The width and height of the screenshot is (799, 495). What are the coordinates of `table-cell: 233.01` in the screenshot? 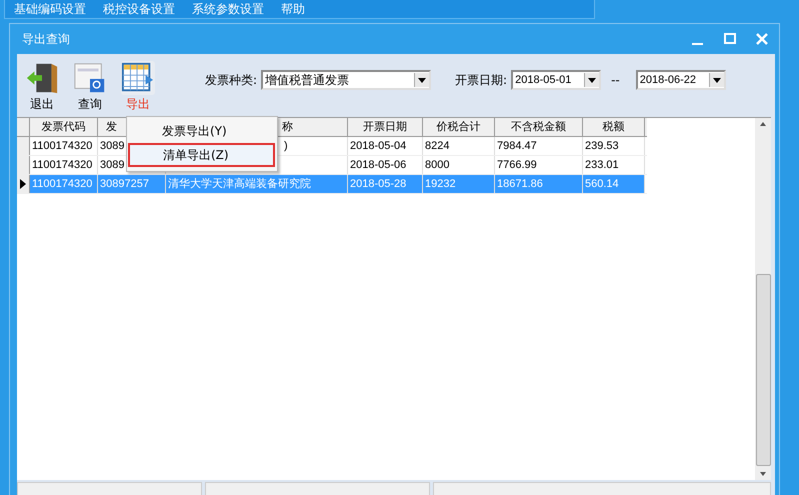 It's located at (602, 165).